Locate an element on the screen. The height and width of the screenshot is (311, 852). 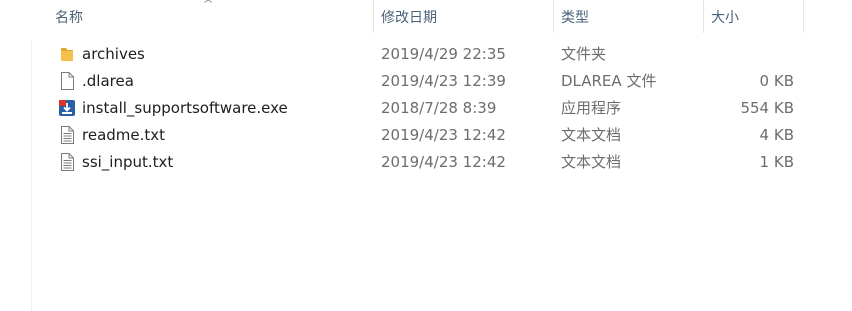
column-header-name: 名称 is located at coordinates (69, 18).